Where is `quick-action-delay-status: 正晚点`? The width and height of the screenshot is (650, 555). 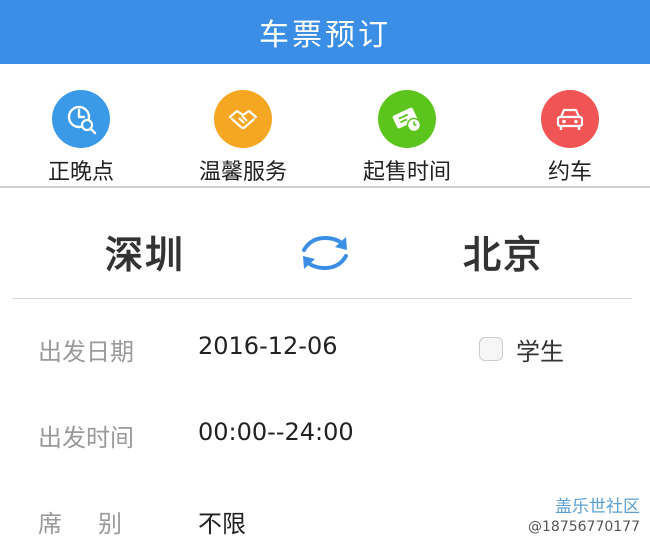 quick-action-delay-status: 正晚点 is located at coordinates (81, 137).